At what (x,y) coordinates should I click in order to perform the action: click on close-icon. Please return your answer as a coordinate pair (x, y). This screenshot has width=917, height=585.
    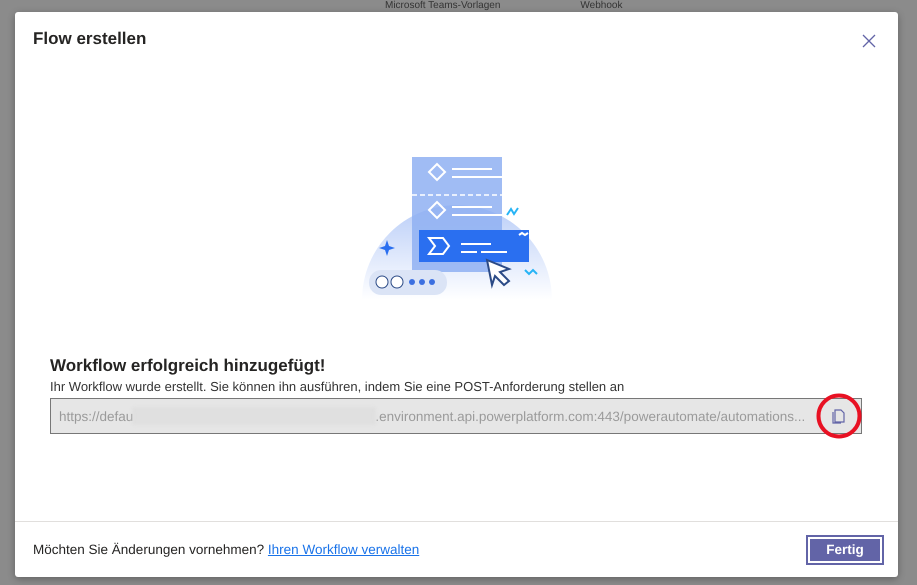
    Looking at the image, I should click on (869, 41).